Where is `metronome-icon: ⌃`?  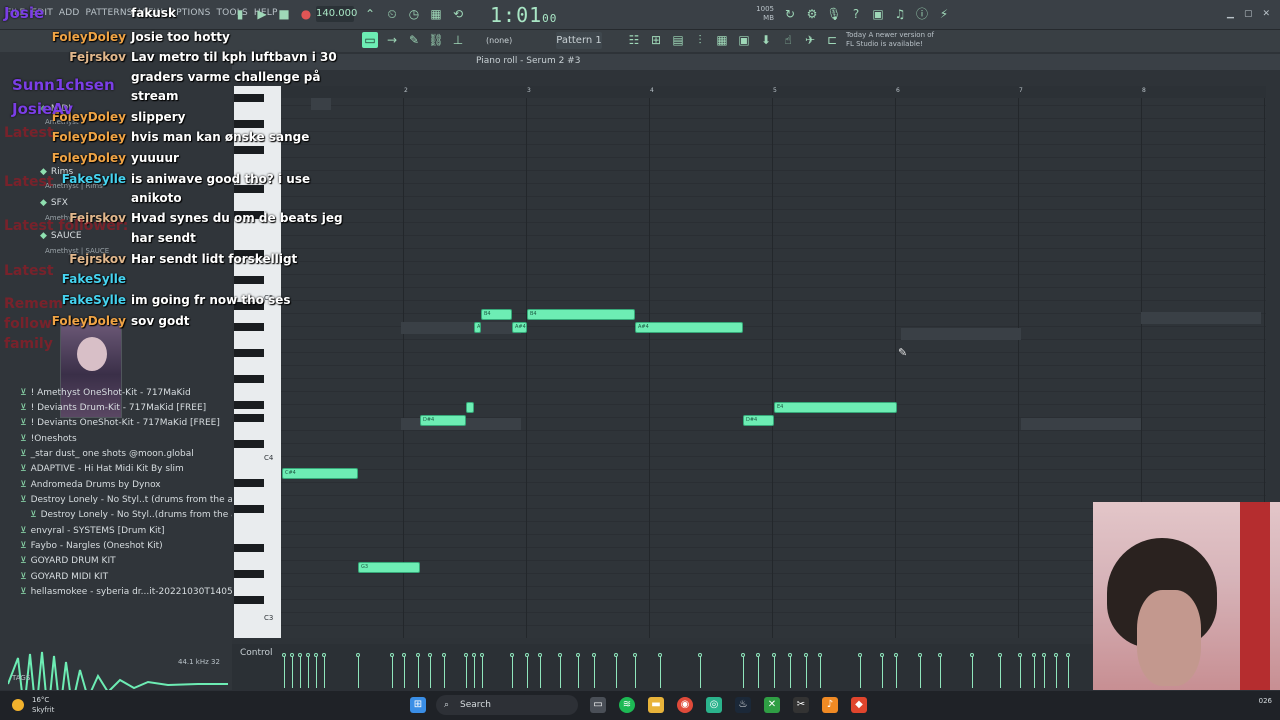 metronome-icon: ⌃ is located at coordinates (370, 14).